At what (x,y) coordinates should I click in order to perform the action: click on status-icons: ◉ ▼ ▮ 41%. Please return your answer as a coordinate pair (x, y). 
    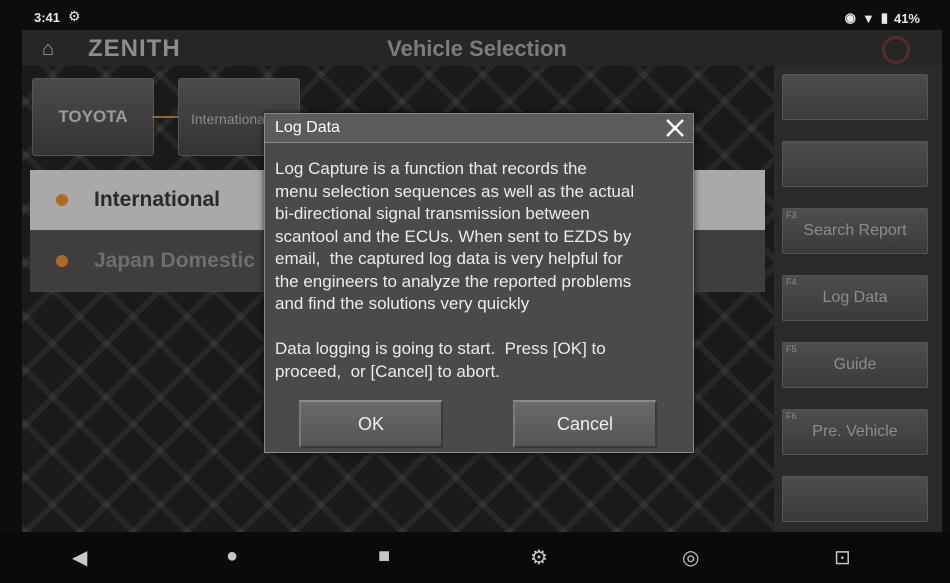
    Looking at the image, I should click on (882, 18).